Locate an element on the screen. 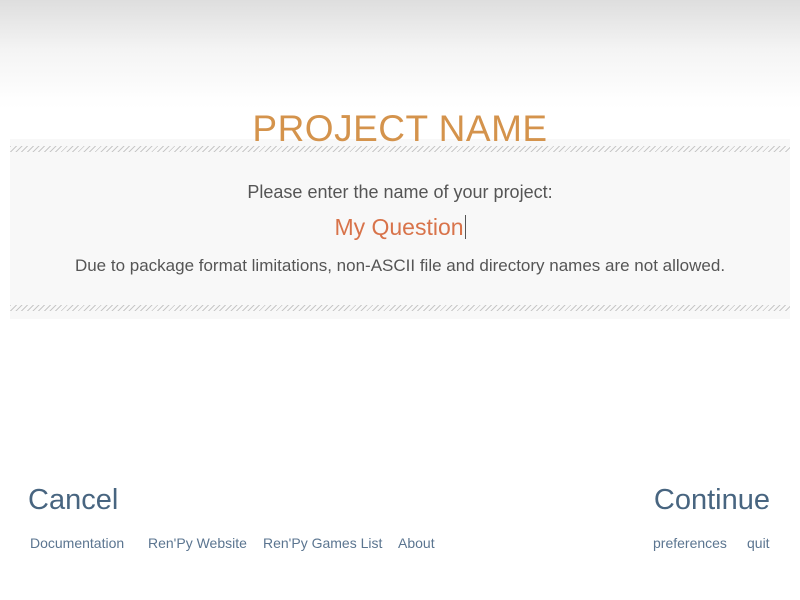 The width and height of the screenshot is (800, 600). bottom-divider is located at coordinates (400, 308).